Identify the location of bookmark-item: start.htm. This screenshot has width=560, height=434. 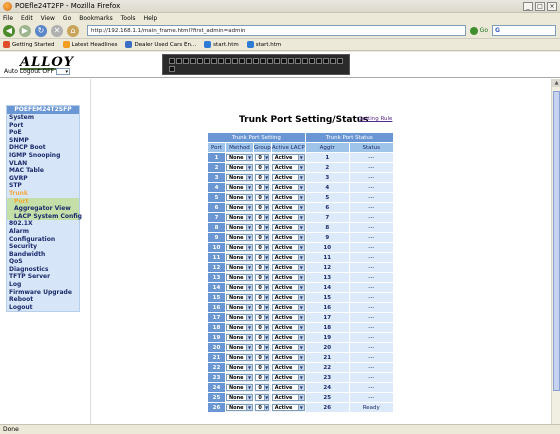
(263, 44).